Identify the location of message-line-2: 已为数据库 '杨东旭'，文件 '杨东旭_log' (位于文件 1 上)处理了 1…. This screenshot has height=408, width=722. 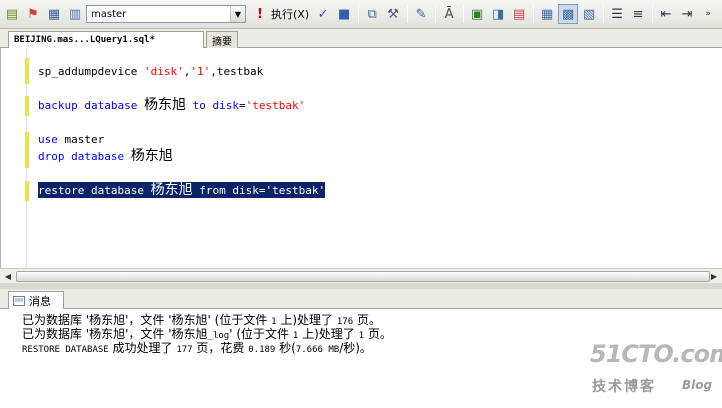
(207, 334).